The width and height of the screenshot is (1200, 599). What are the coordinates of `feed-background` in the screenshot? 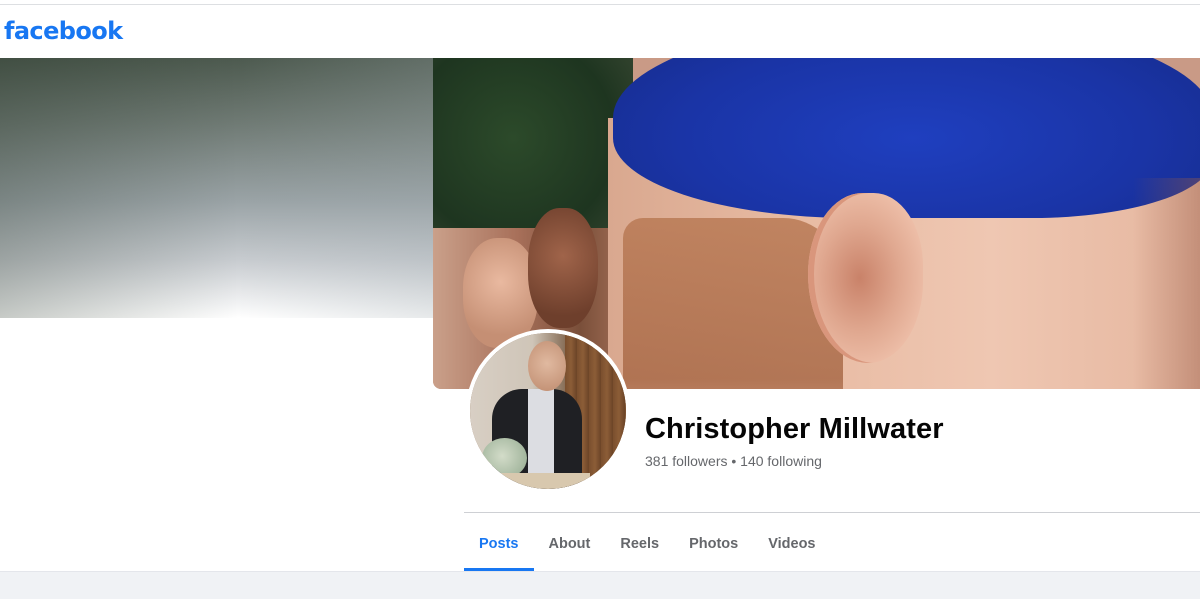 It's located at (600, 585).